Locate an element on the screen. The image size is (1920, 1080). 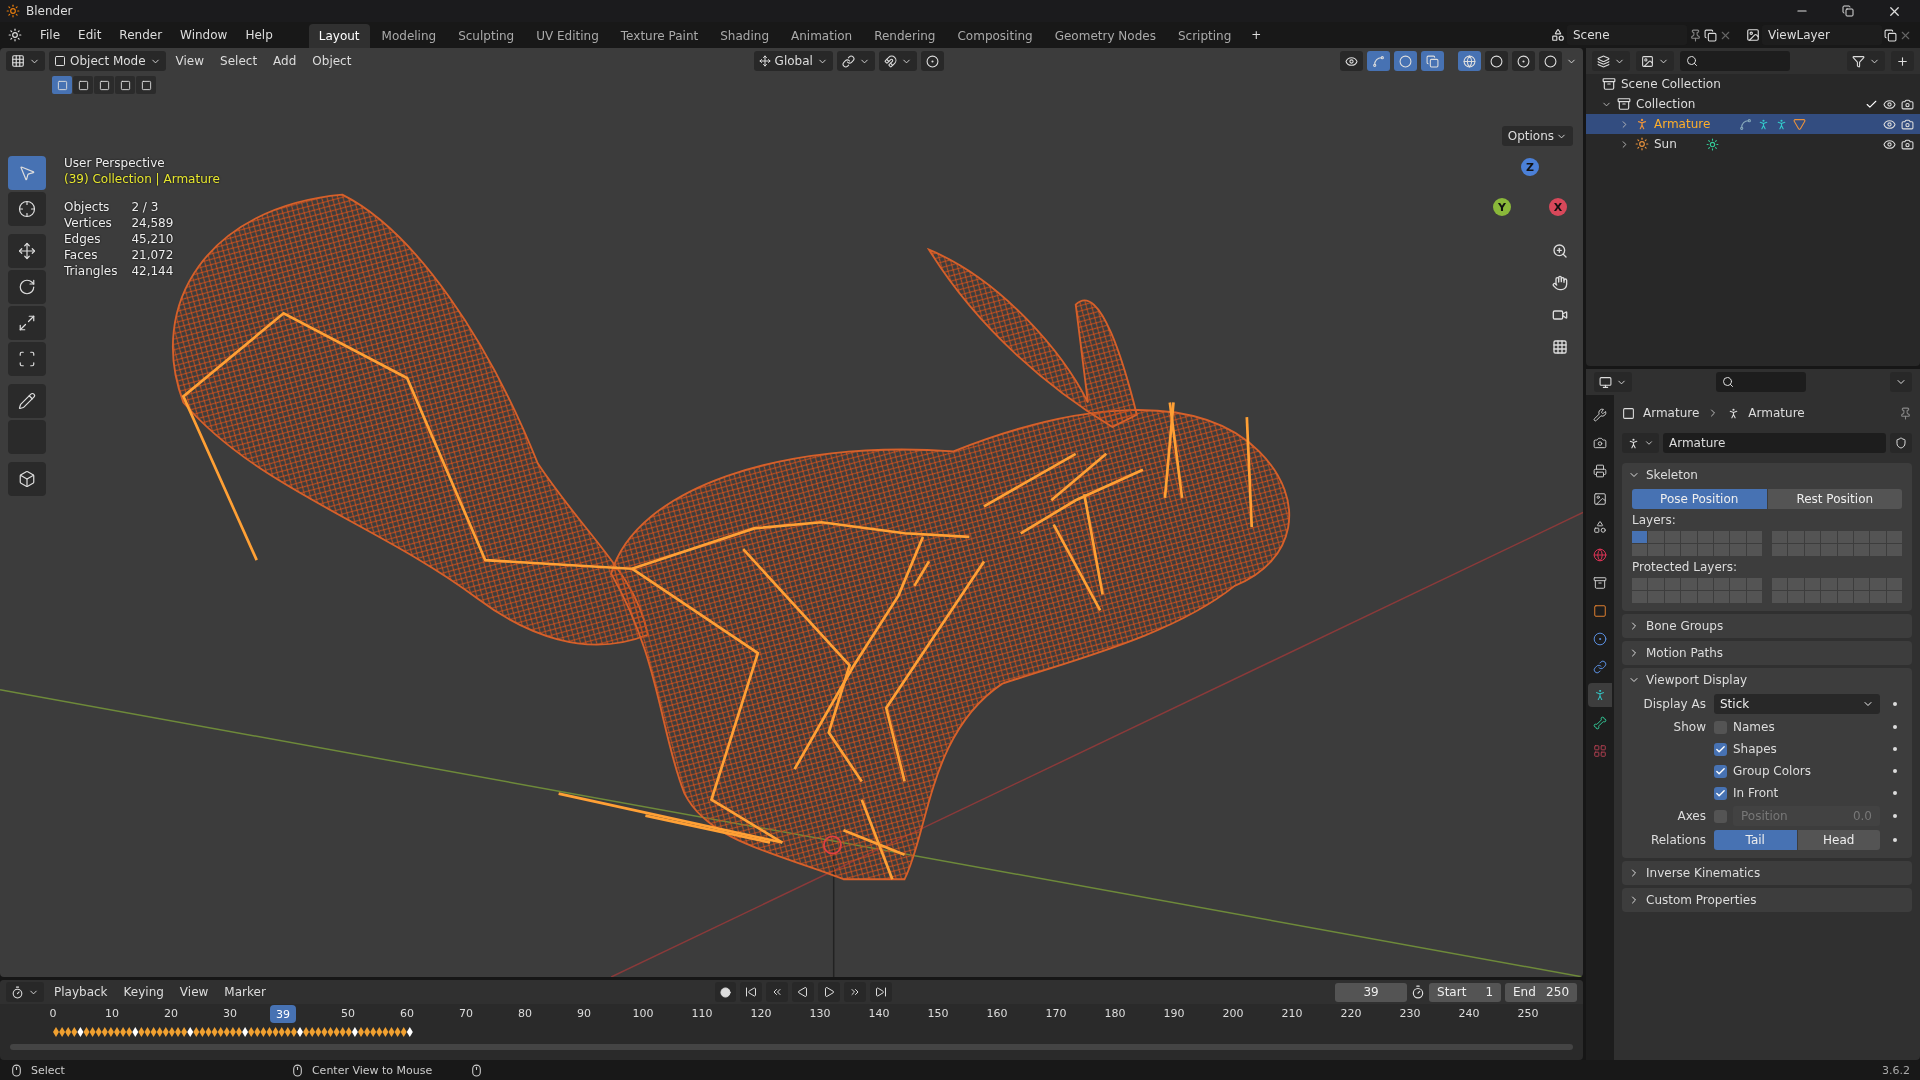
app-logo-icon is located at coordinates (15, 35).